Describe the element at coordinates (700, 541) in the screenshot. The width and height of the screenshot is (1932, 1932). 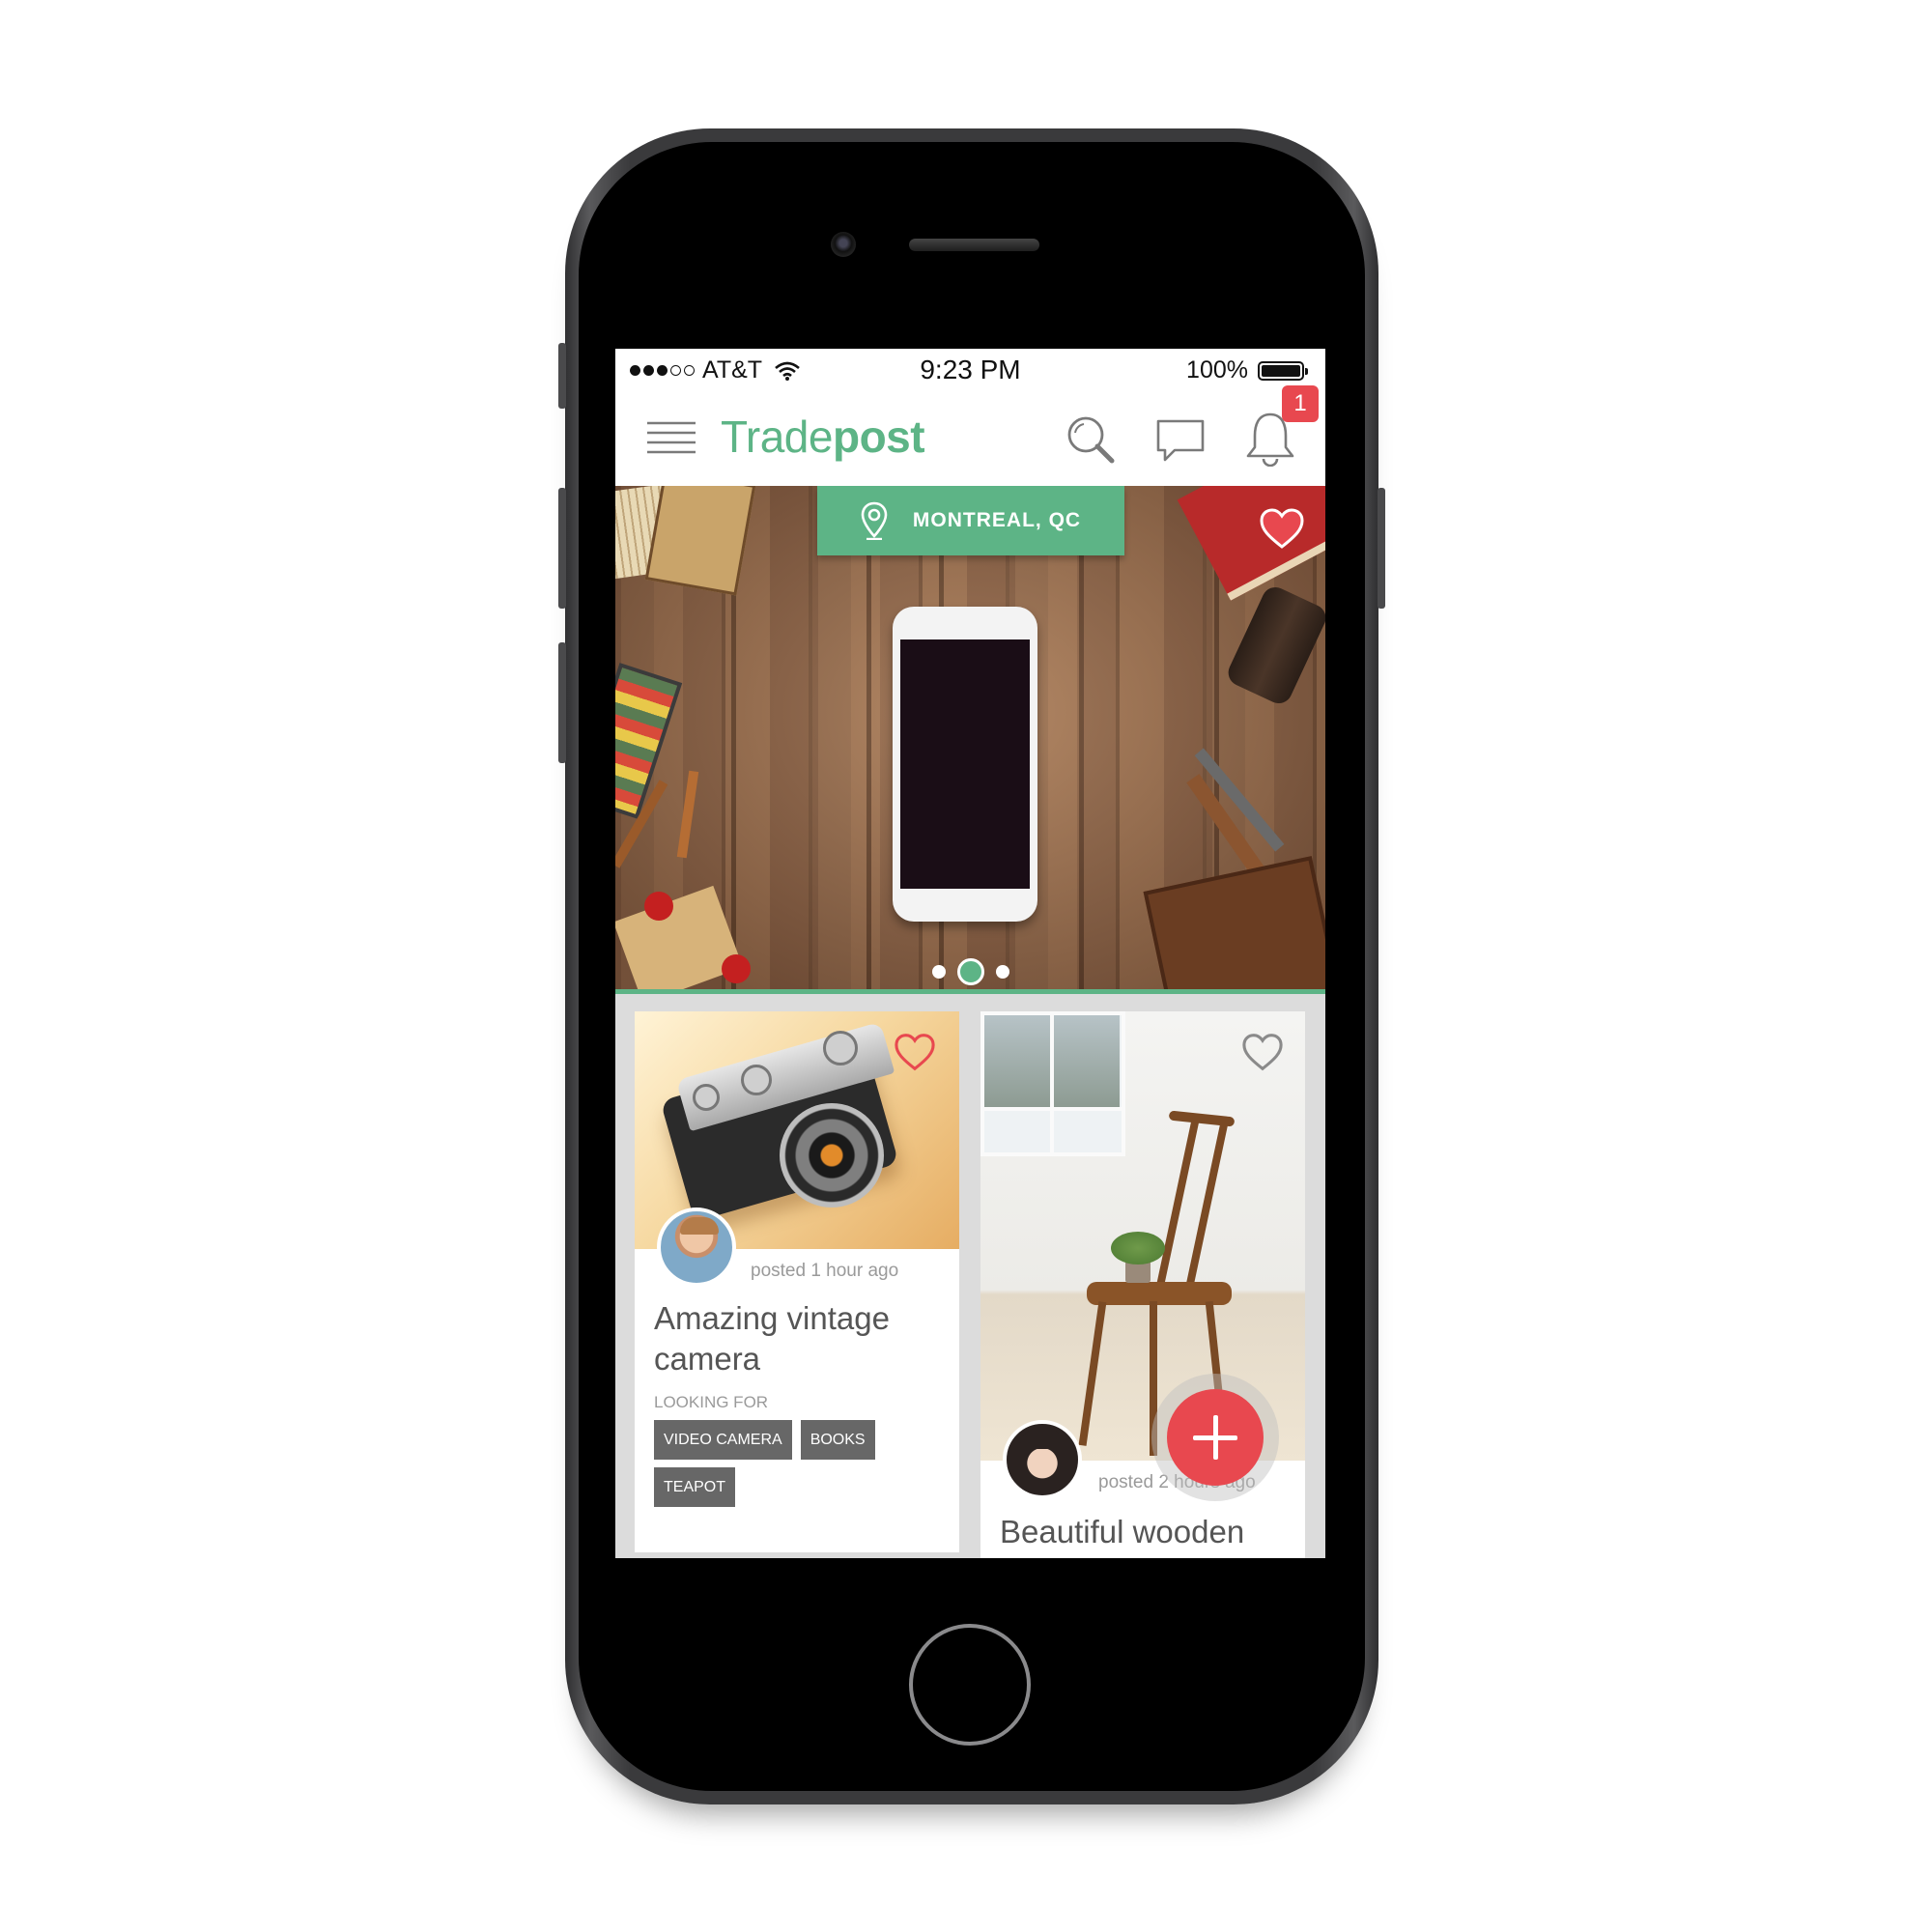
I see `hero-prop-box` at that location.